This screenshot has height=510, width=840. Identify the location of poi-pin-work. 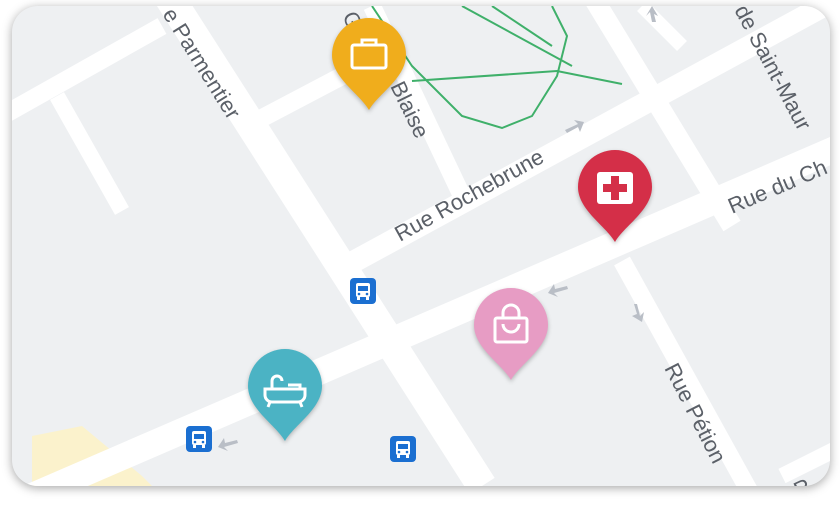
(369, 66).